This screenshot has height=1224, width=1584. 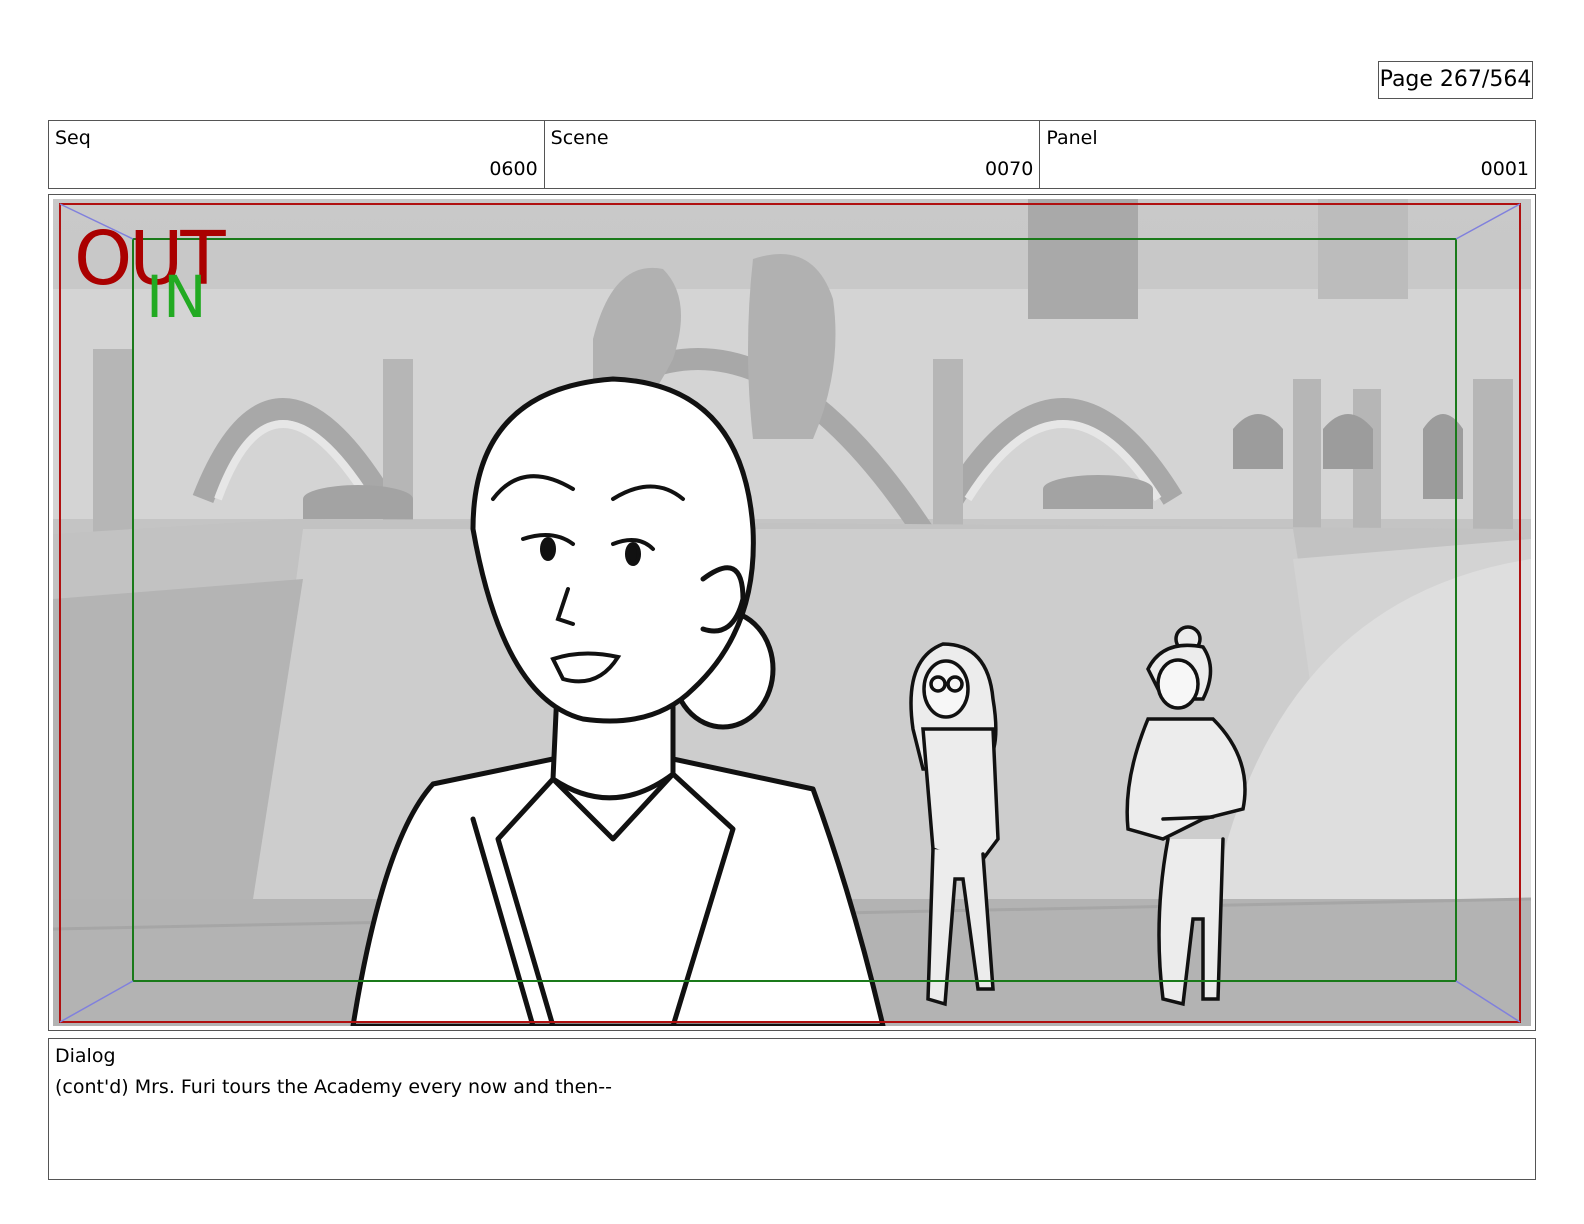 What do you see at coordinates (297, 154) in the screenshot?
I see `seq-cell: Seq 0600` at bounding box center [297, 154].